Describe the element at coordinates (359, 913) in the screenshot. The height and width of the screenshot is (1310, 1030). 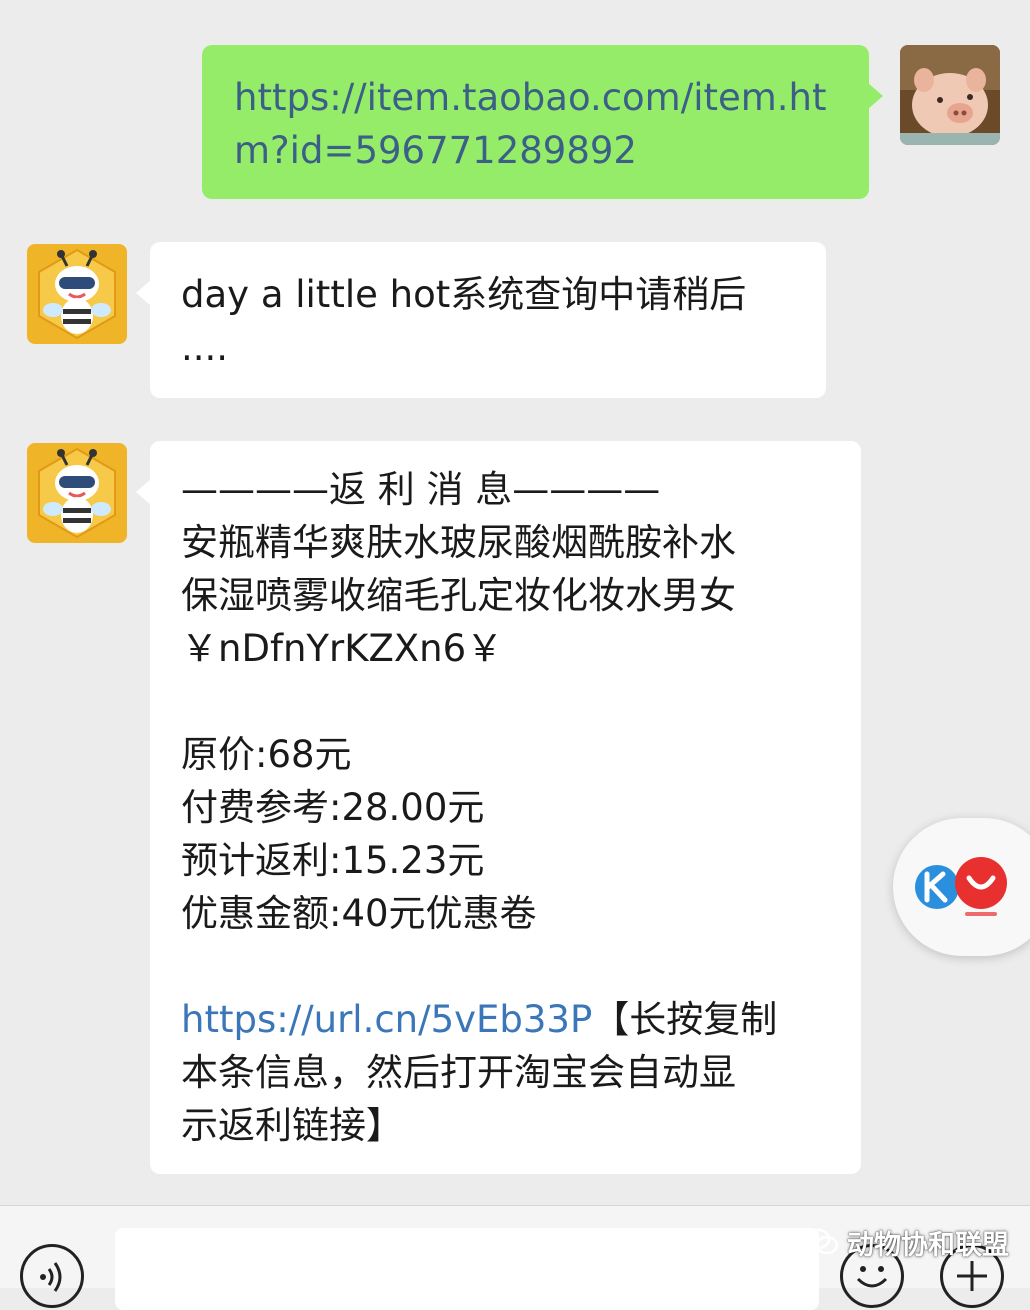
I see `coupon-amount: 优惠金额:40元优惠卷` at that location.